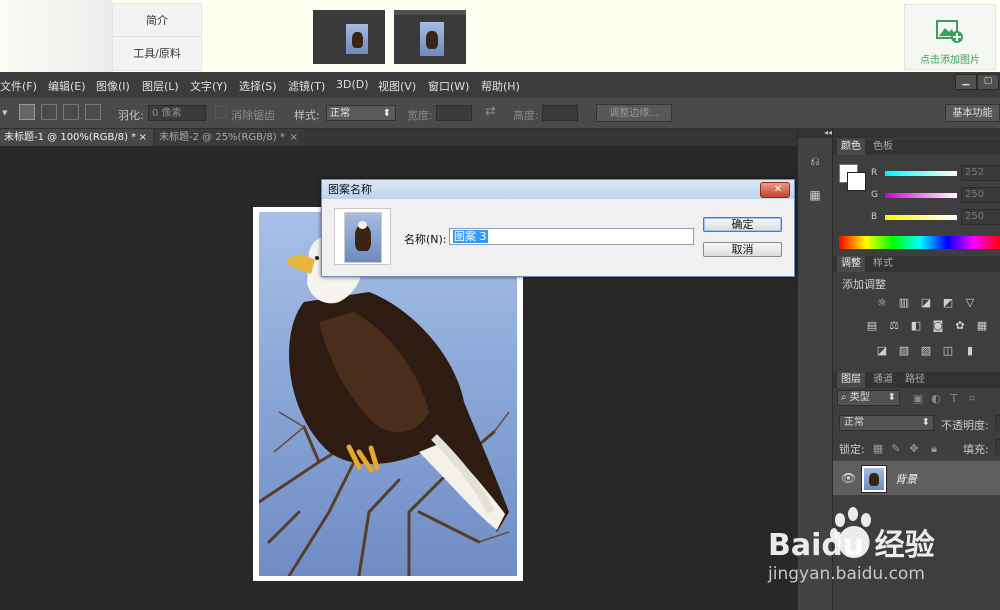 This screenshot has width=1000, height=610. I want to click on tab-styles: 样式, so click(883, 264).